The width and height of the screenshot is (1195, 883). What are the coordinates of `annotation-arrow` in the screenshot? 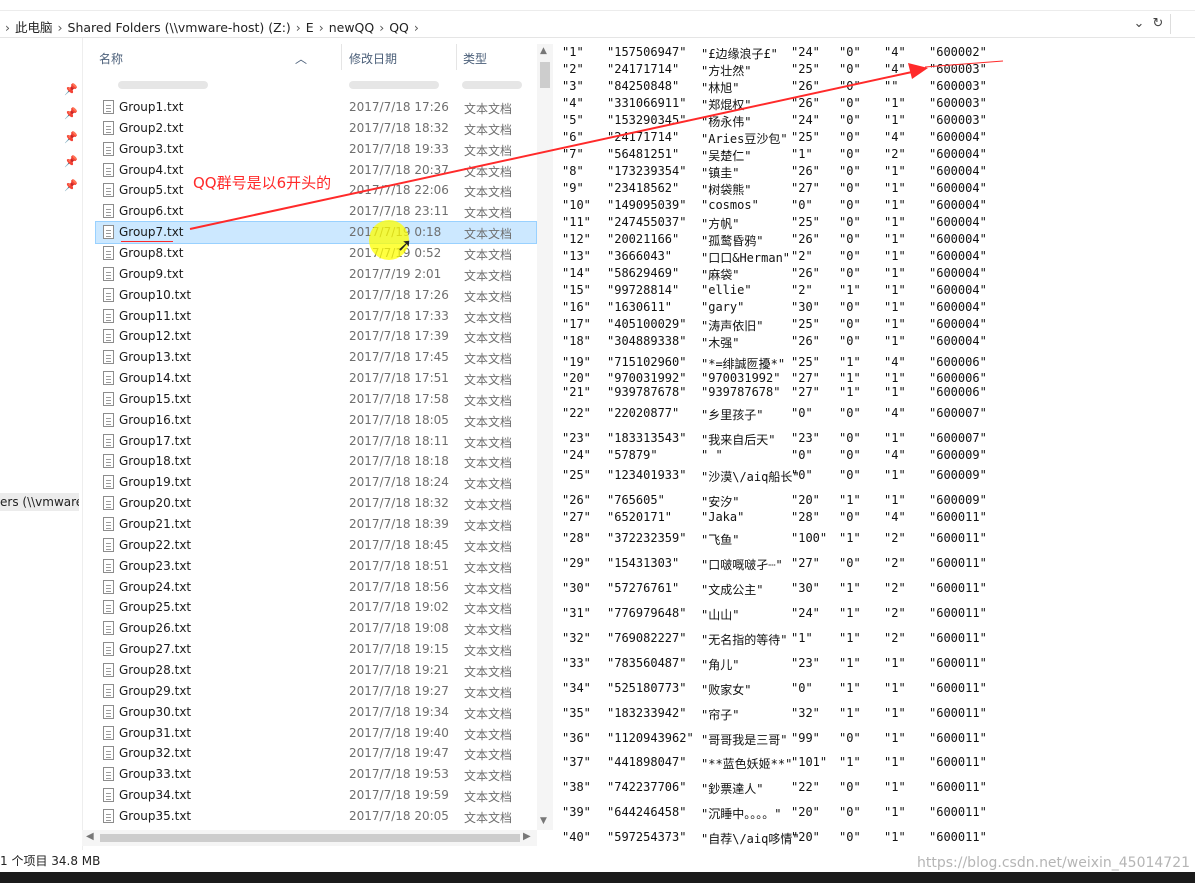 It's located at (596, 145).